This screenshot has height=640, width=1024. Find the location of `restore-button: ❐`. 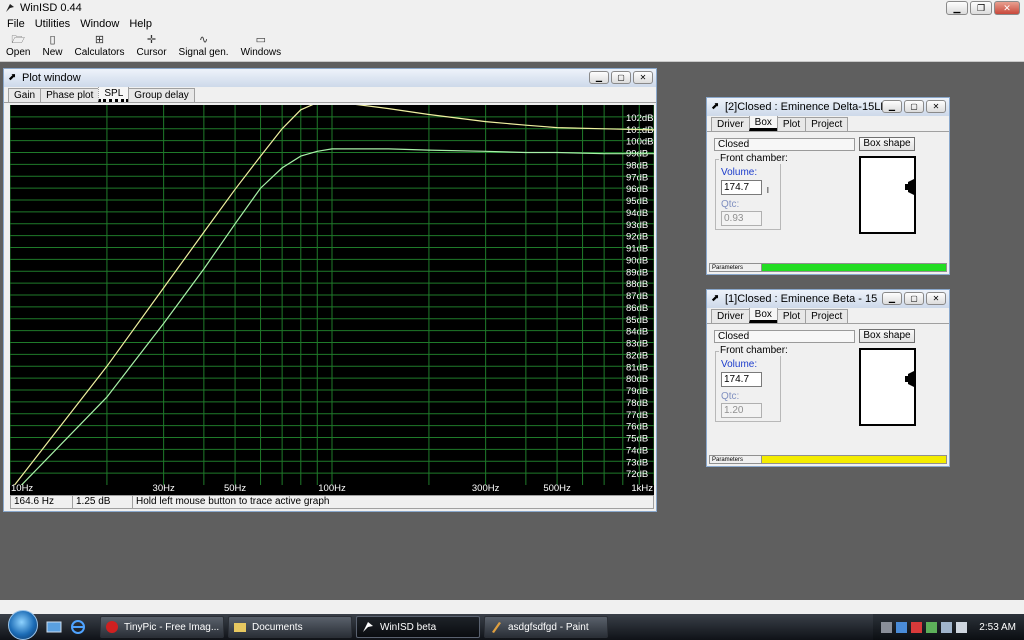

restore-button: ❐ is located at coordinates (981, 8).